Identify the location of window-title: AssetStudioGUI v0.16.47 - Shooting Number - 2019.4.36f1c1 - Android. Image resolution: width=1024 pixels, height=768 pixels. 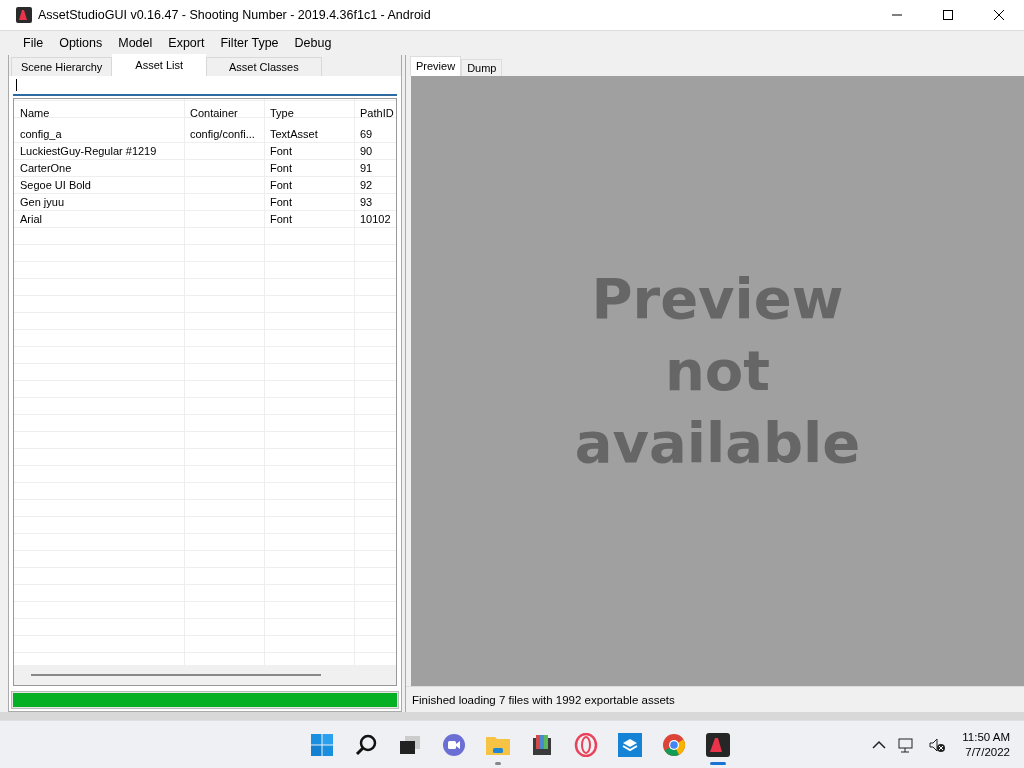
(234, 15).